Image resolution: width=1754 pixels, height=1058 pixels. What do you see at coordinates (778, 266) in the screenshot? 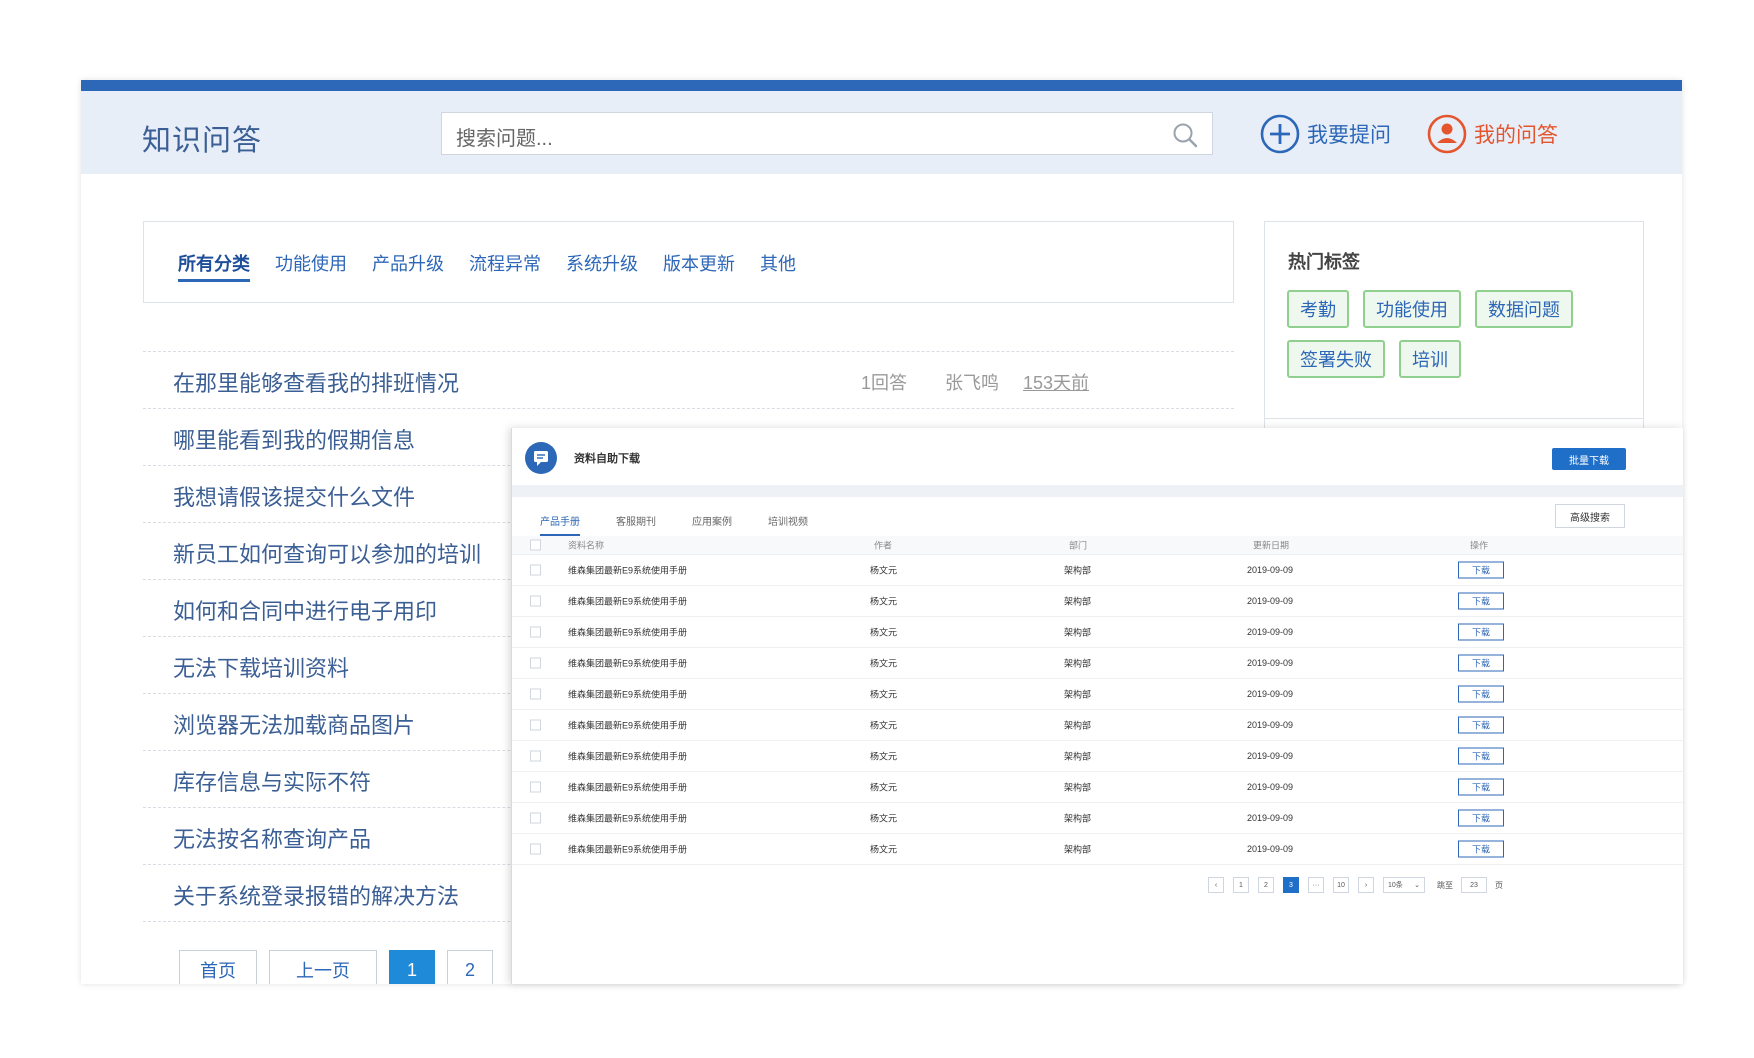
I see `category-other: 其他` at bounding box center [778, 266].